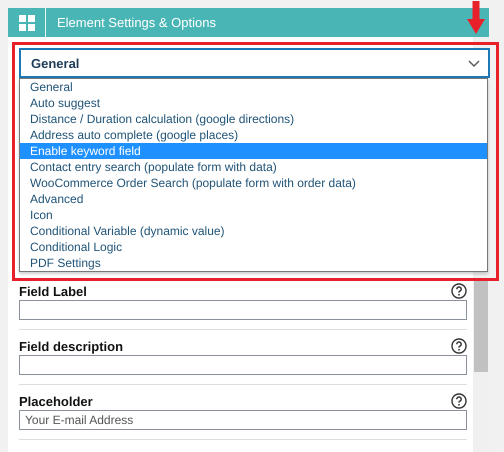 This screenshot has height=452, width=504. What do you see at coordinates (253, 263) in the screenshot?
I see `dropdown-option: PDF Settings` at bounding box center [253, 263].